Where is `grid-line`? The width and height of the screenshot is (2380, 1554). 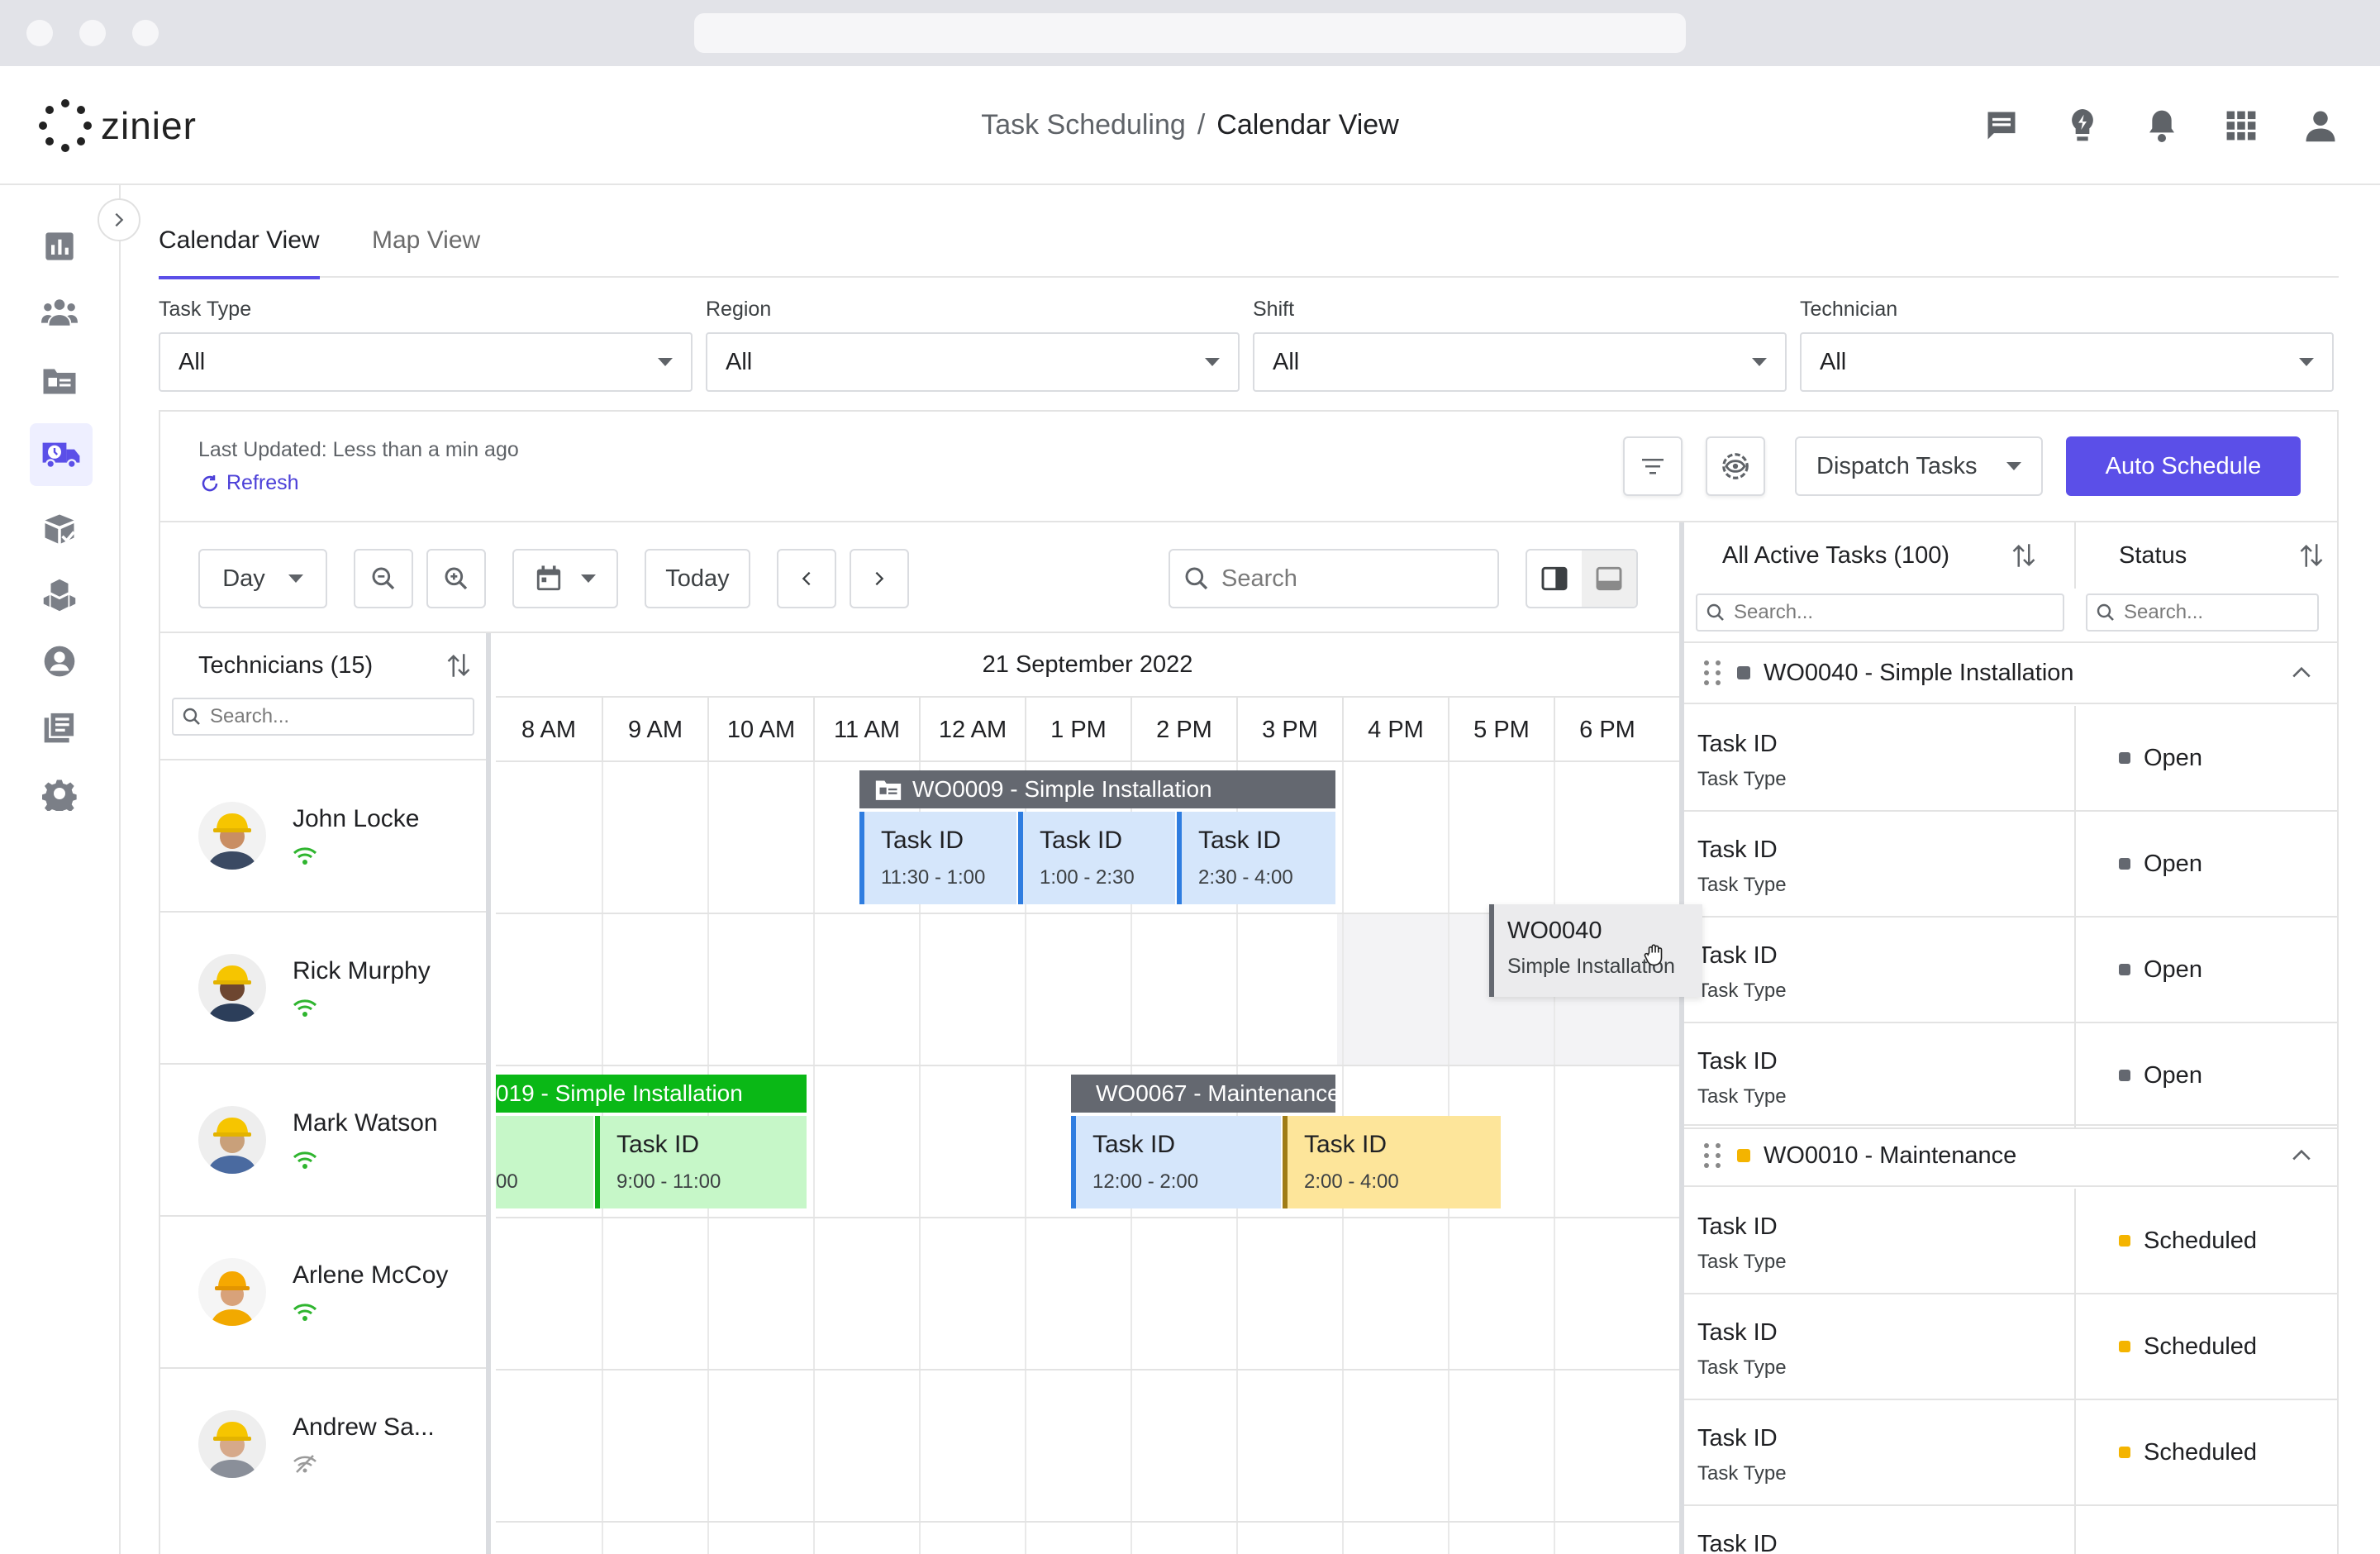
grid-line is located at coordinates (814, 1158).